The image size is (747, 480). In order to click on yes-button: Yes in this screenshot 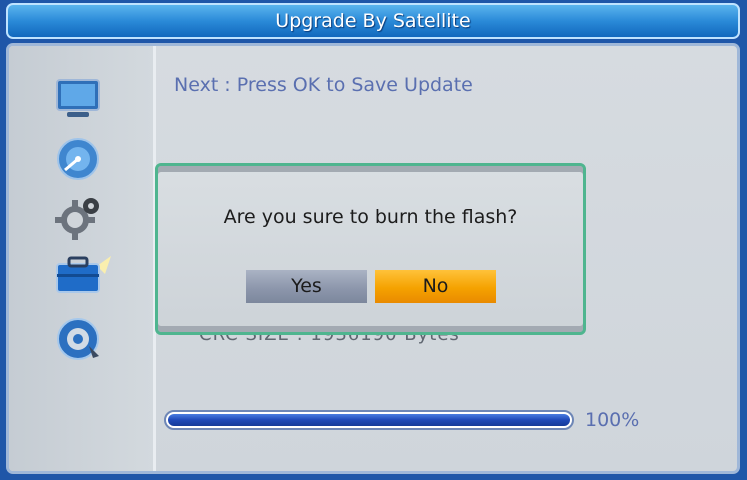, I will do `click(306, 286)`.